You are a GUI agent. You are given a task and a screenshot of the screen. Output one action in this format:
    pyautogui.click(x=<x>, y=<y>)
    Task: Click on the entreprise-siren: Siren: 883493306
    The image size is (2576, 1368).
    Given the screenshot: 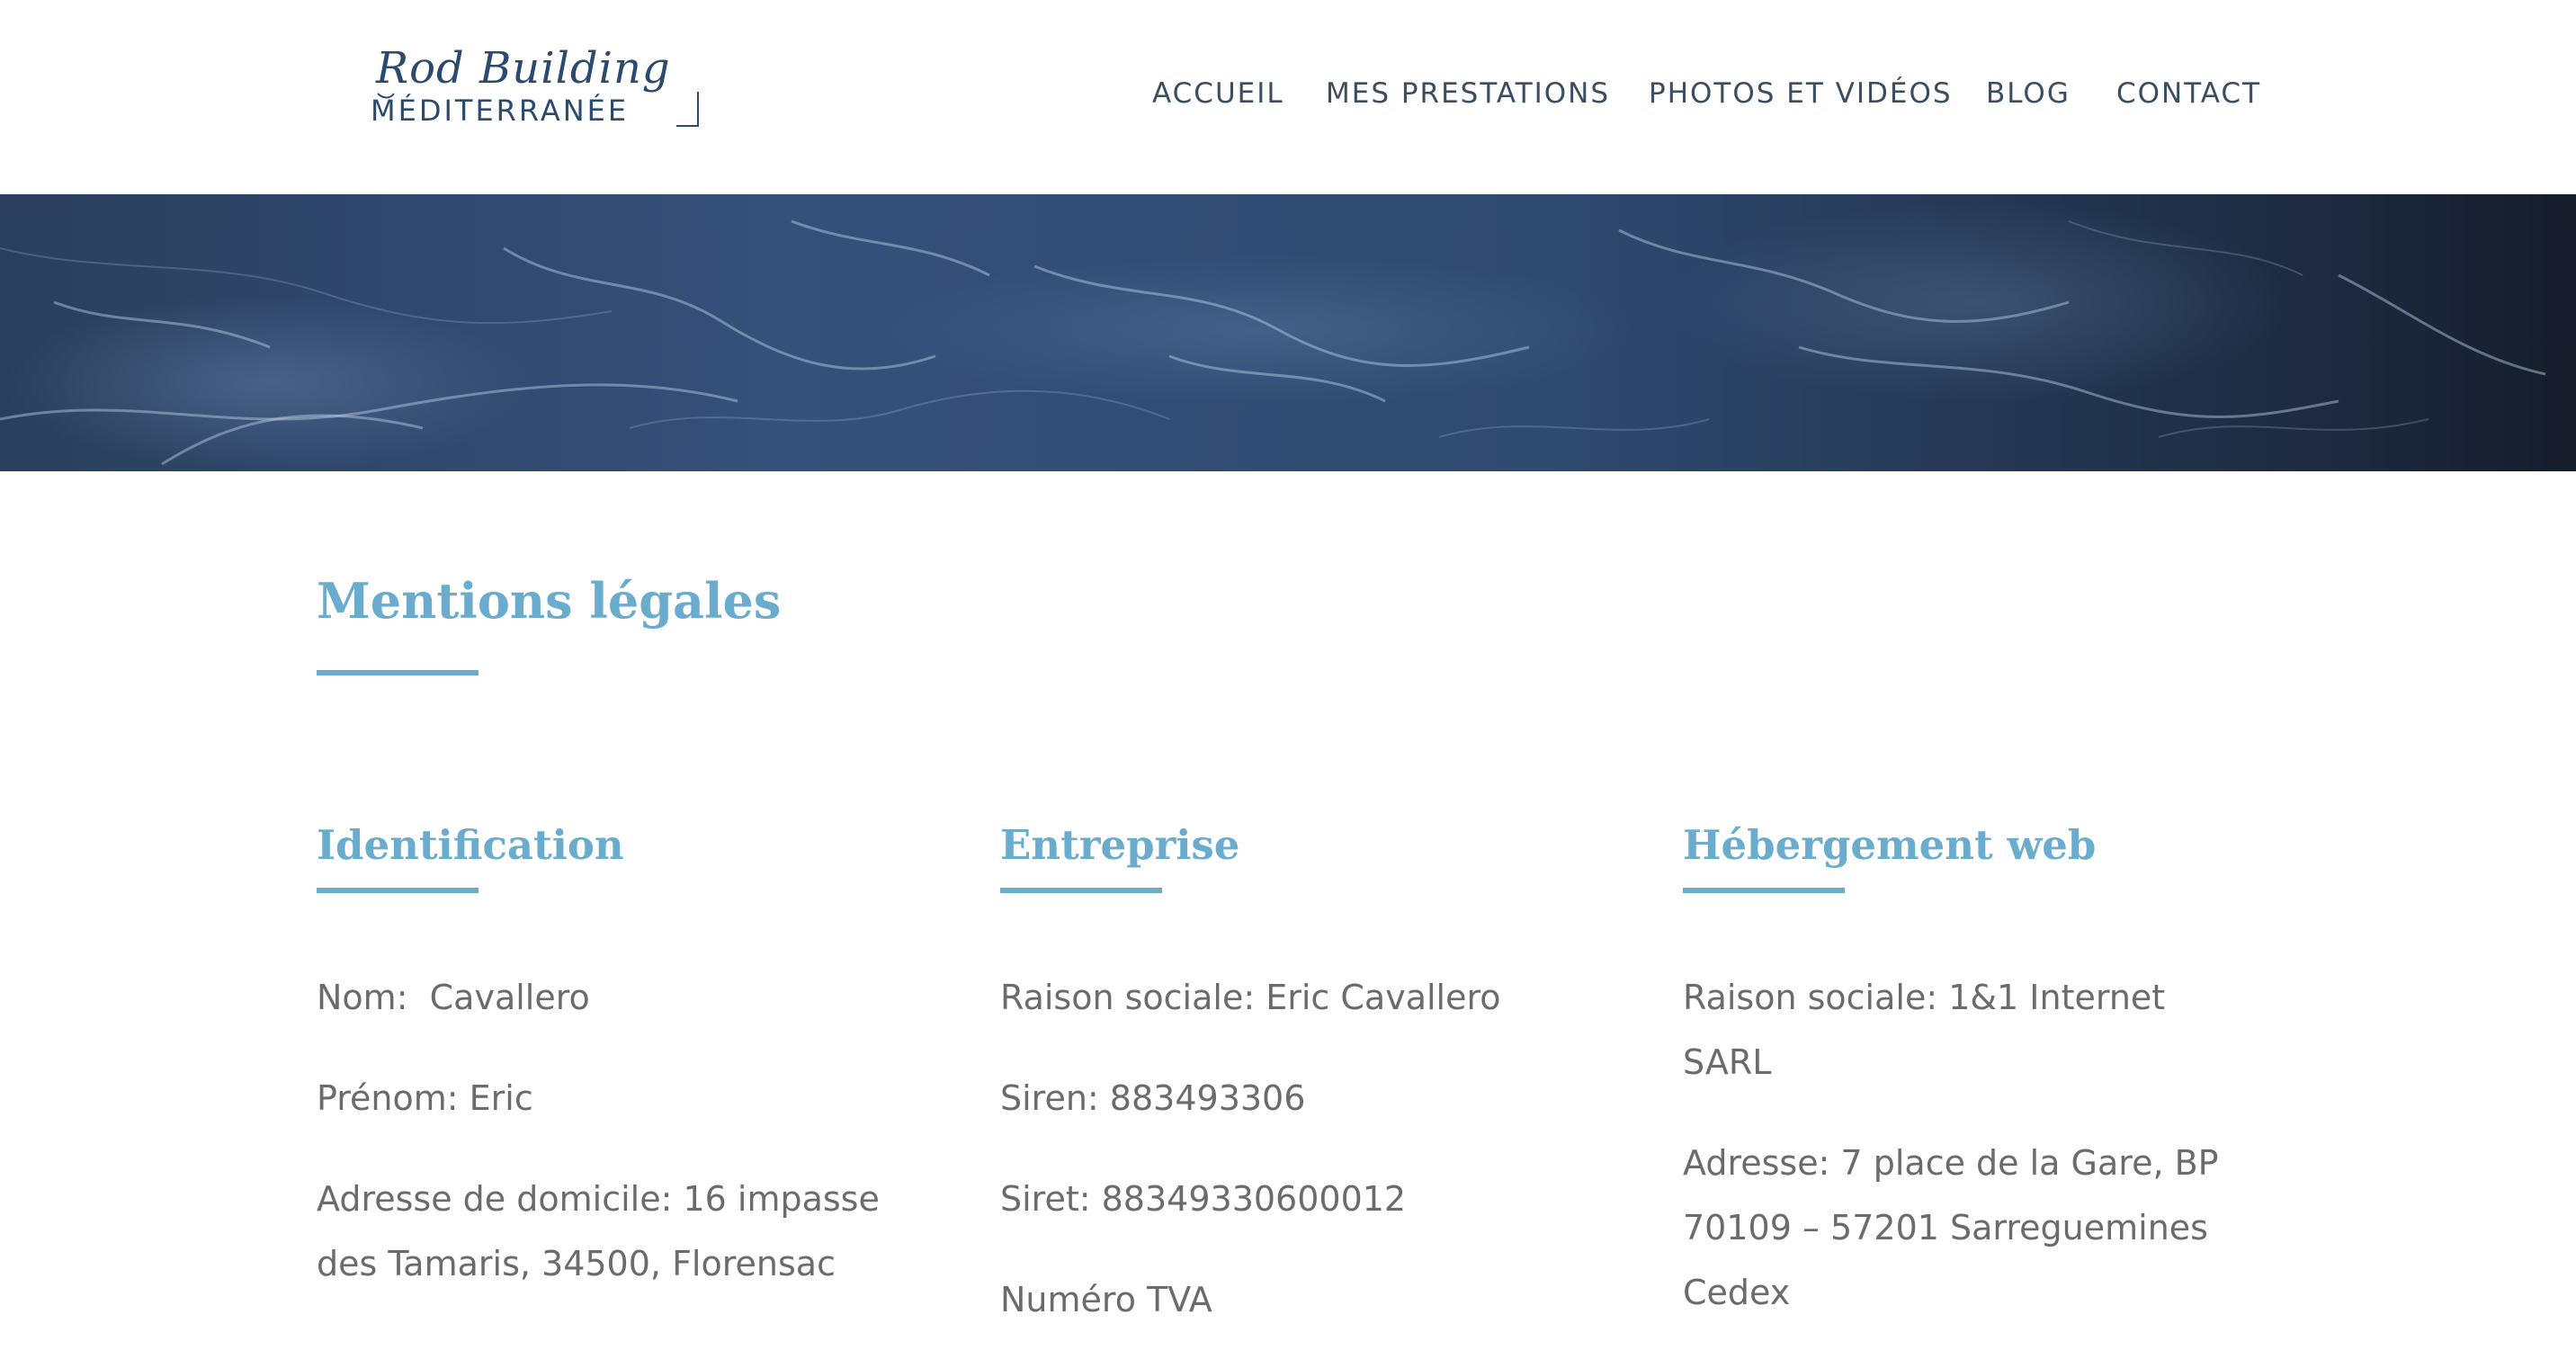 What is the action you would take?
    pyautogui.click(x=1153, y=1098)
    